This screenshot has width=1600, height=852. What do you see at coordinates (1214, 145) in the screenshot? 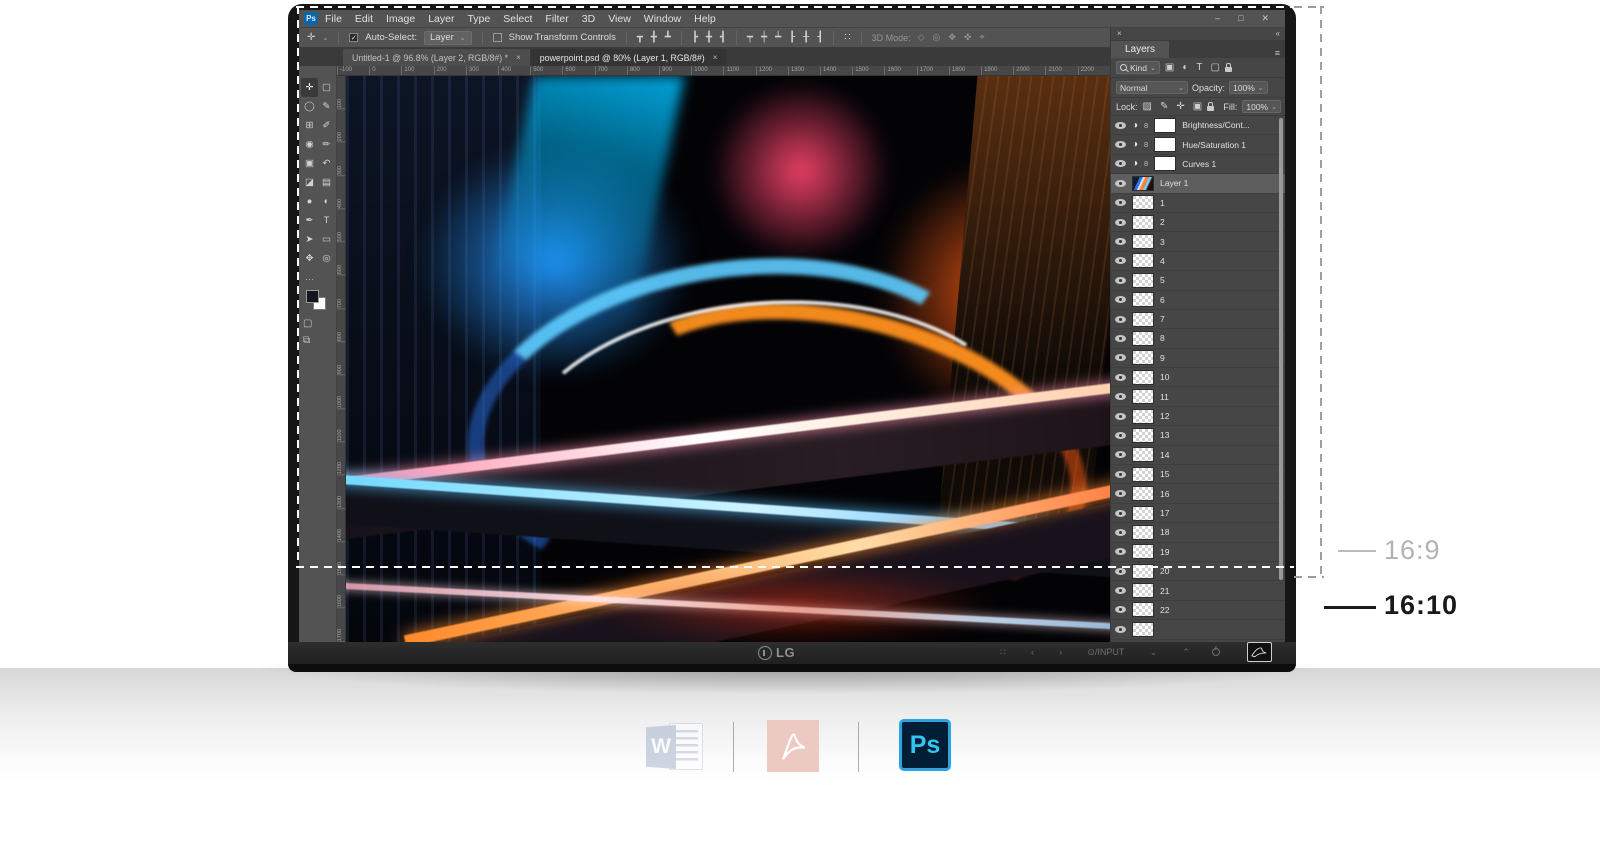
I see `layer-name: Hue/Saturation 1` at bounding box center [1214, 145].